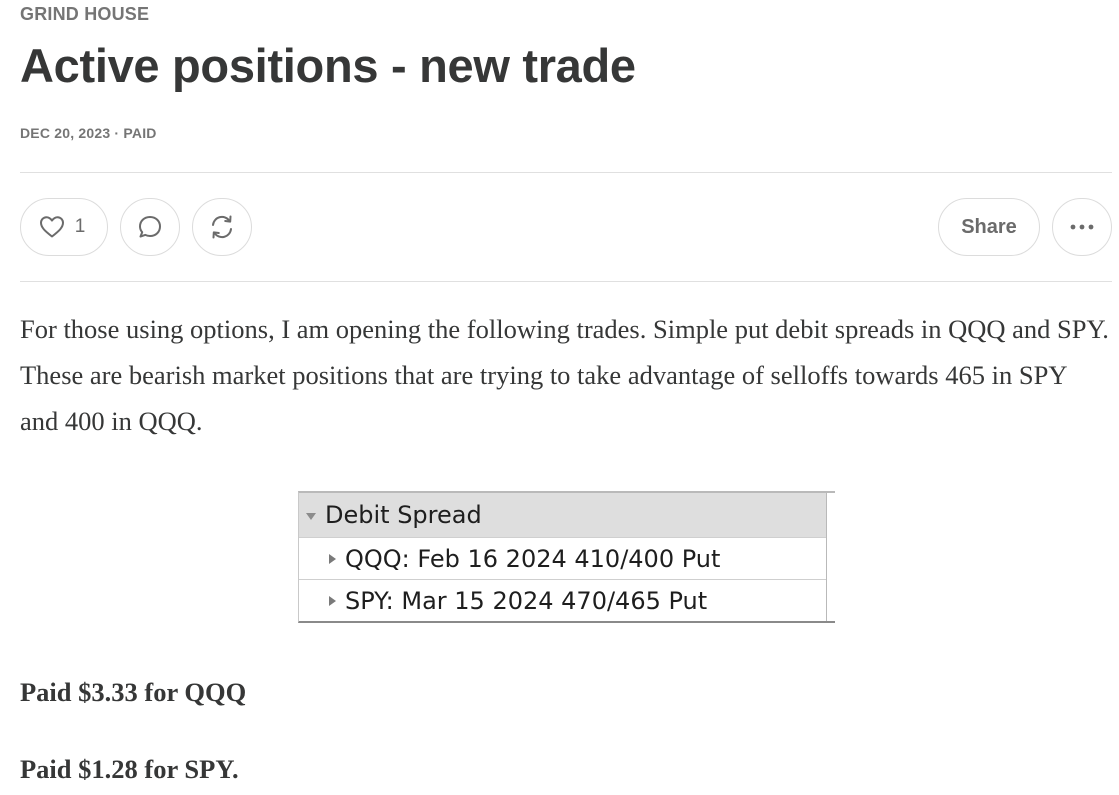  What do you see at coordinates (566, 172) in the screenshot?
I see `divider-top` at bounding box center [566, 172].